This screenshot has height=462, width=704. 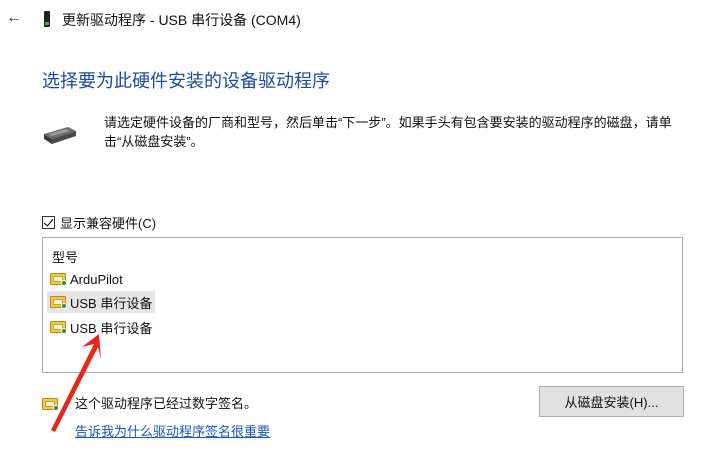 I want to click on show-compatible-hardware: 显示兼容硬件(C), so click(x=99, y=222).